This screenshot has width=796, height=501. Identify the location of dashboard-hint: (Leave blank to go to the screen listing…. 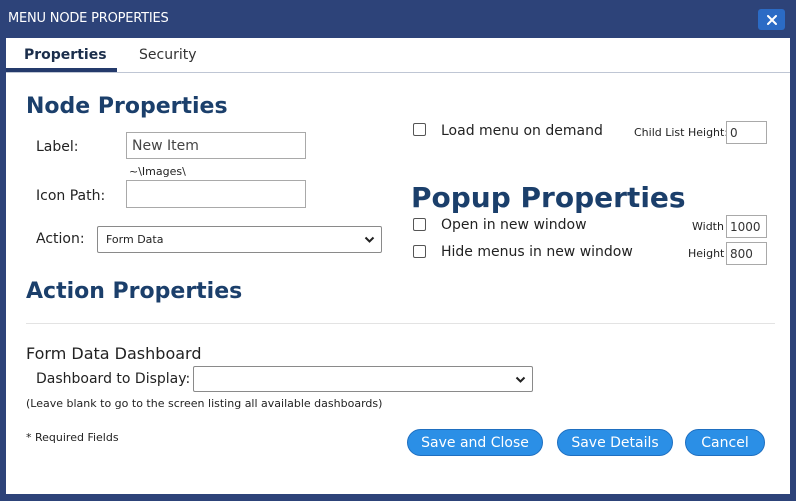
(204, 403).